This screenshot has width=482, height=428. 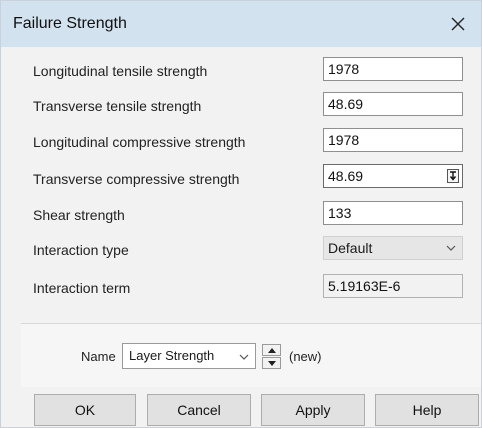 I want to click on ok-button: OK, so click(x=85, y=410).